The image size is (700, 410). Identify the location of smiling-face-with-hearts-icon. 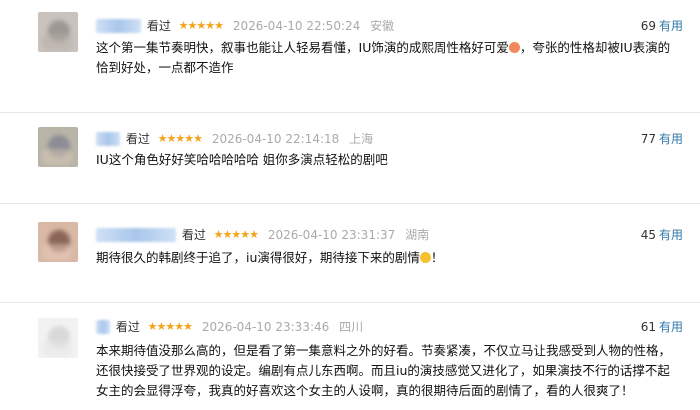
(514, 47).